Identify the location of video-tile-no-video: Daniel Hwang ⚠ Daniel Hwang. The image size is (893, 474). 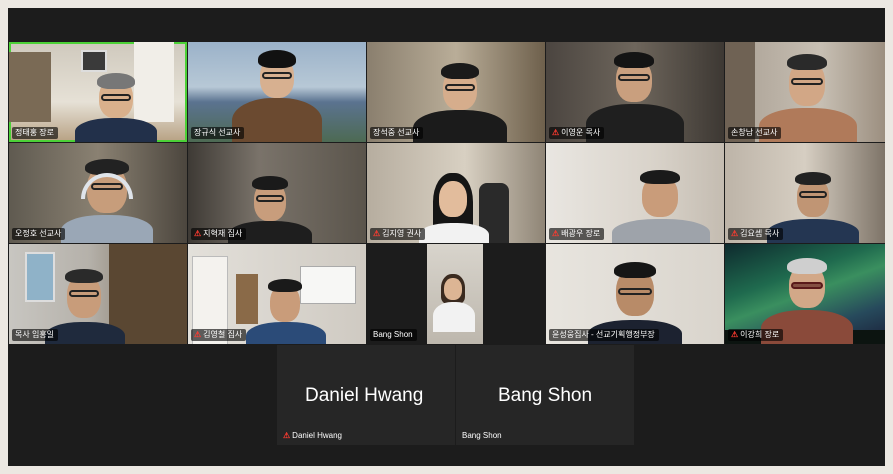
(366, 395).